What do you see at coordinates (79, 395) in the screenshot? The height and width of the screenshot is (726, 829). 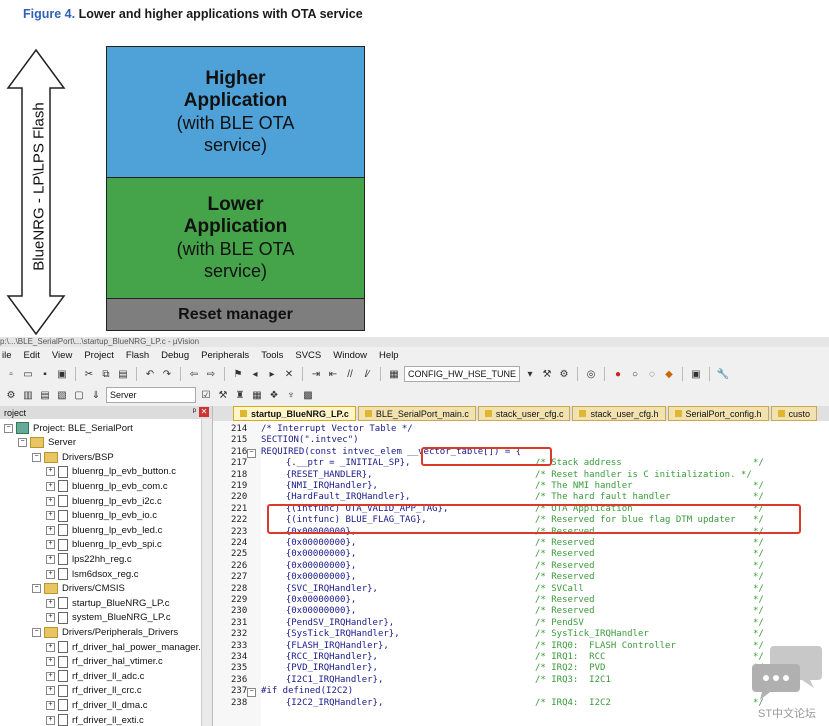 I see `stop-build-icon: ▢` at bounding box center [79, 395].